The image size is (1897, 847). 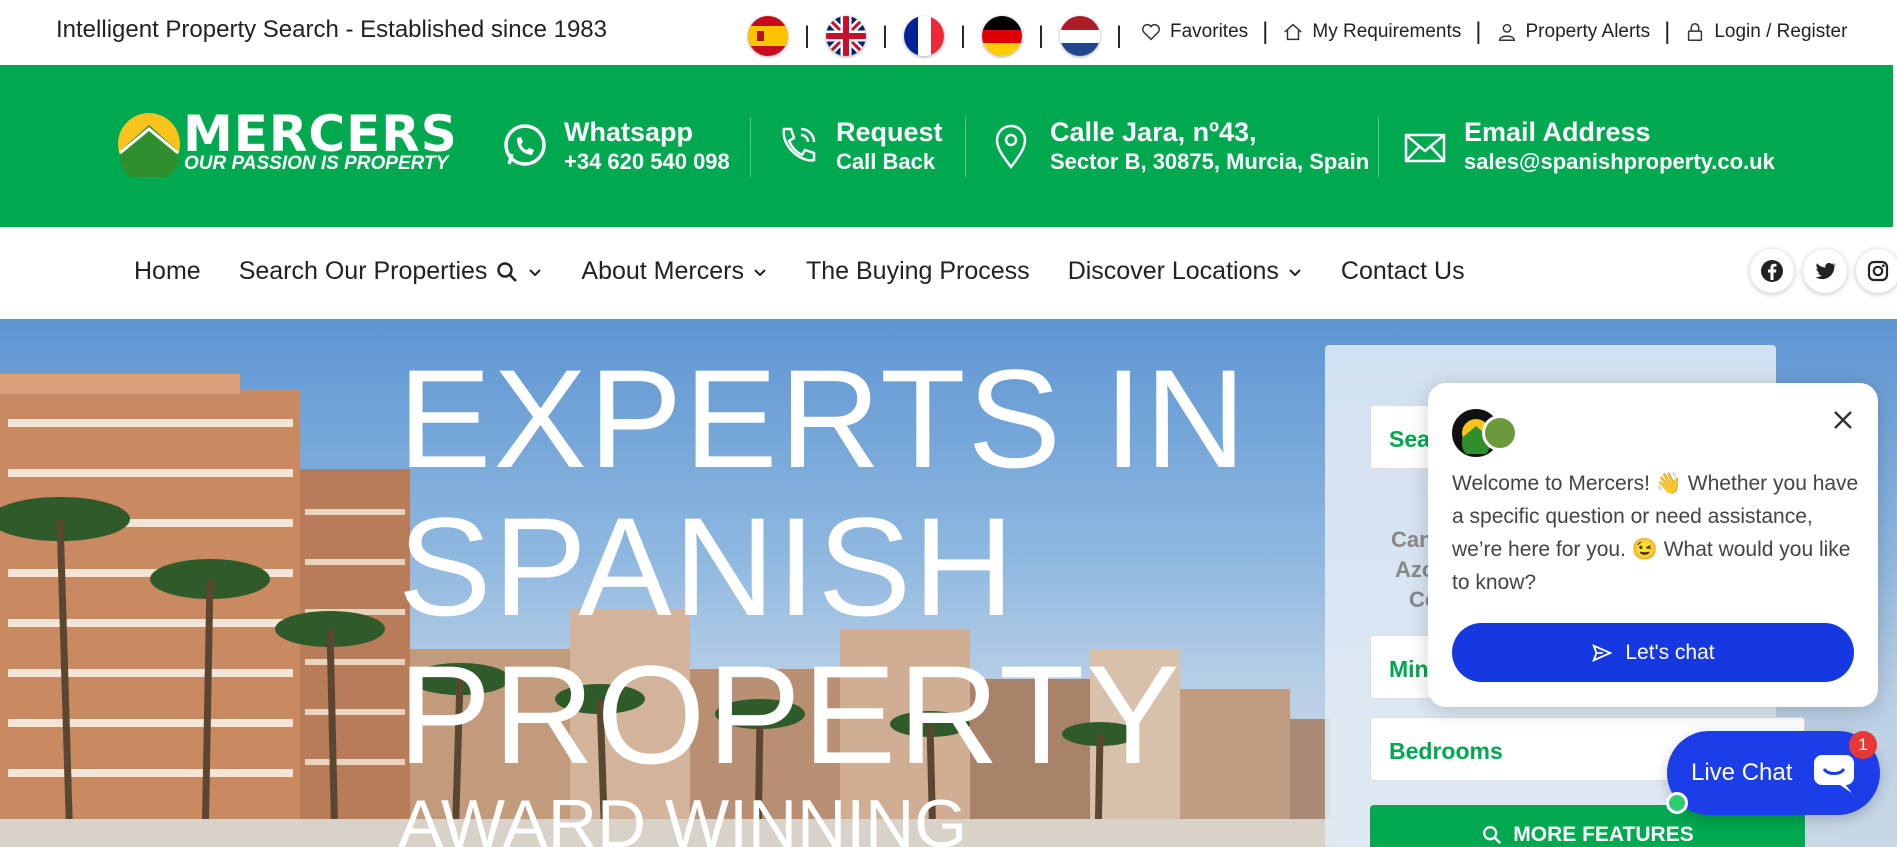 I want to click on language-selector: | | | | |, so click(x=943, y=36).